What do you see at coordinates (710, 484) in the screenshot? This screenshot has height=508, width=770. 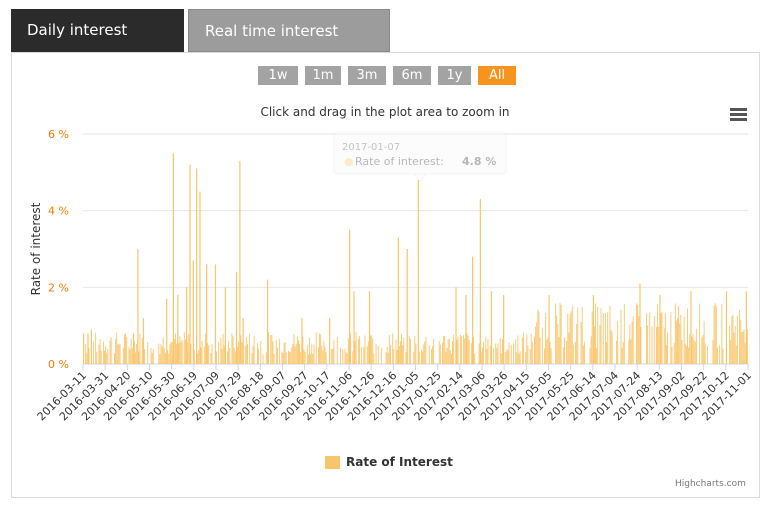 I see `credits-link: Highcharts.com` at bounding box center [710, 484].